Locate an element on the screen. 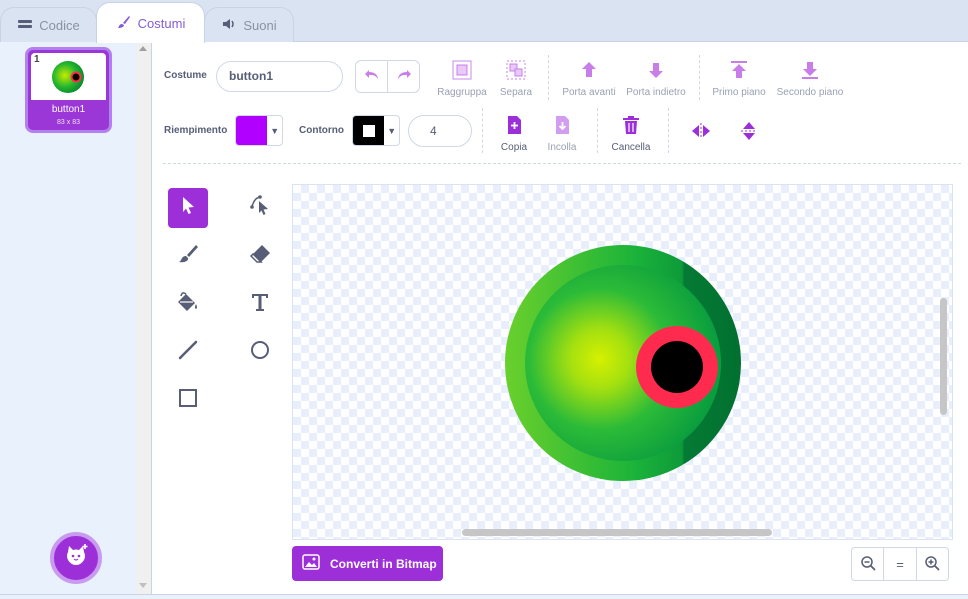  choose-costume-button is located at coordinates (76, 558).